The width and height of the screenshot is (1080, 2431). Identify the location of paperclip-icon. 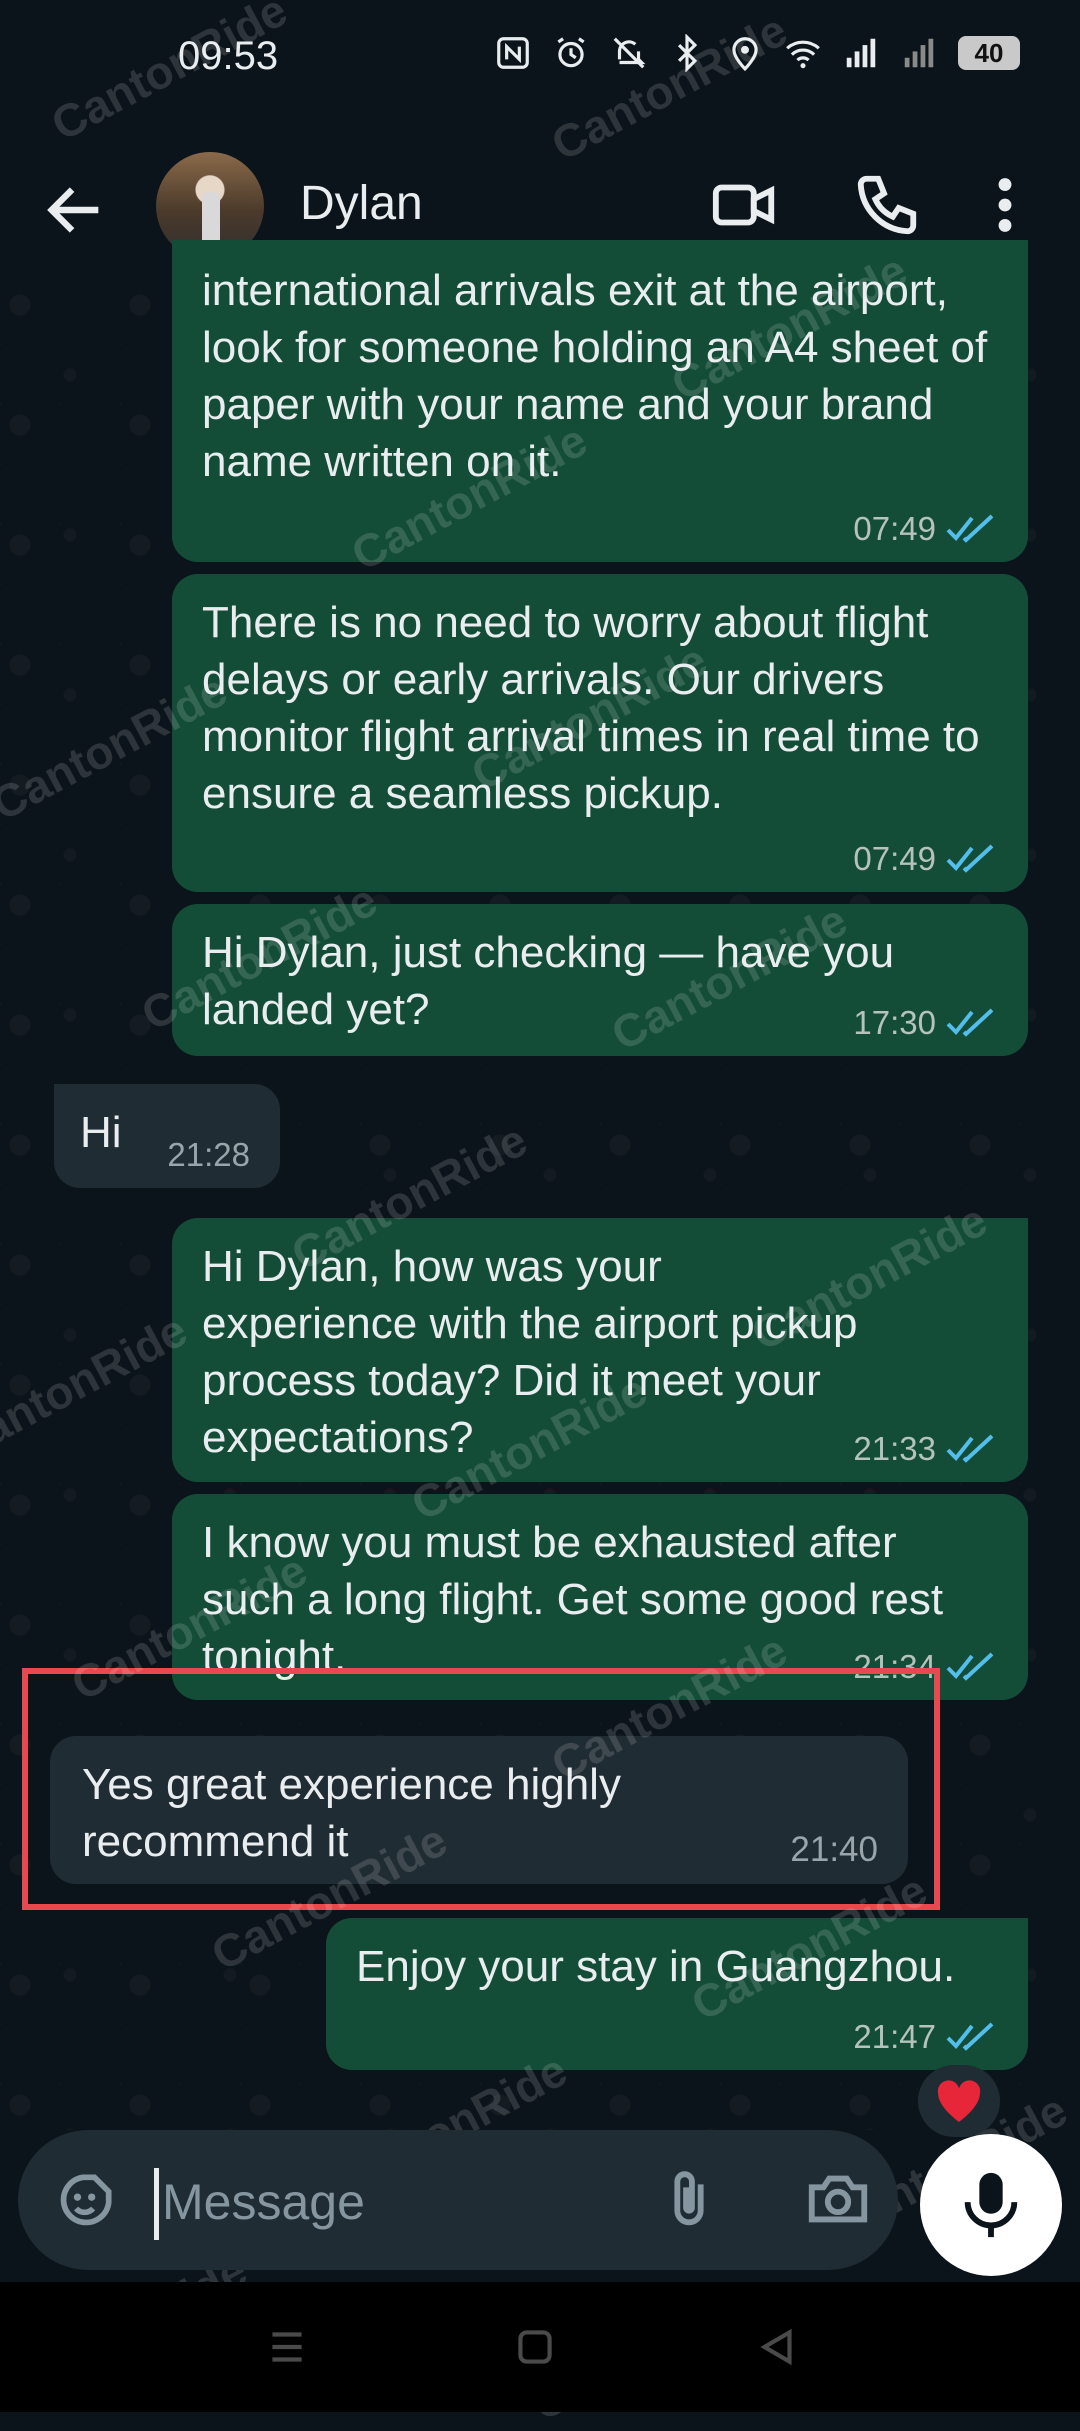
(689, 2198).